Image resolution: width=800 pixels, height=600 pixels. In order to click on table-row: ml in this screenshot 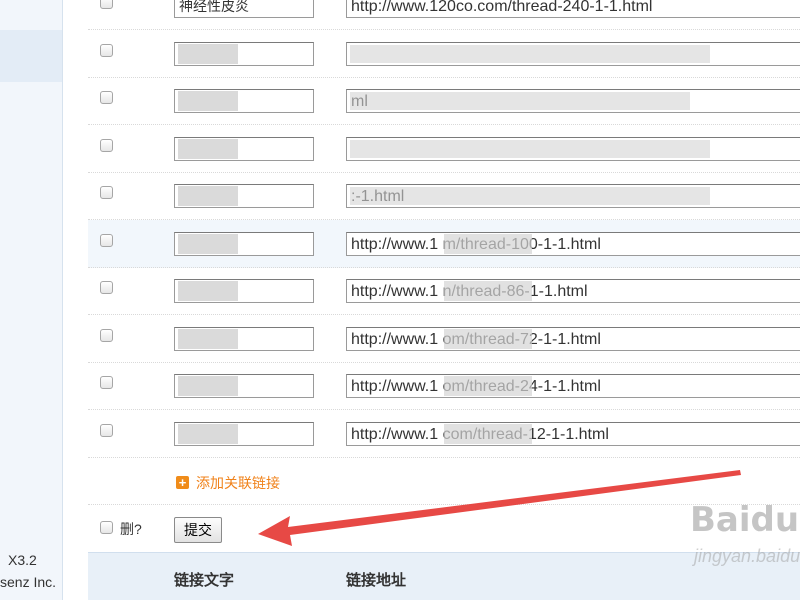, I will do `click(444, 101)`.